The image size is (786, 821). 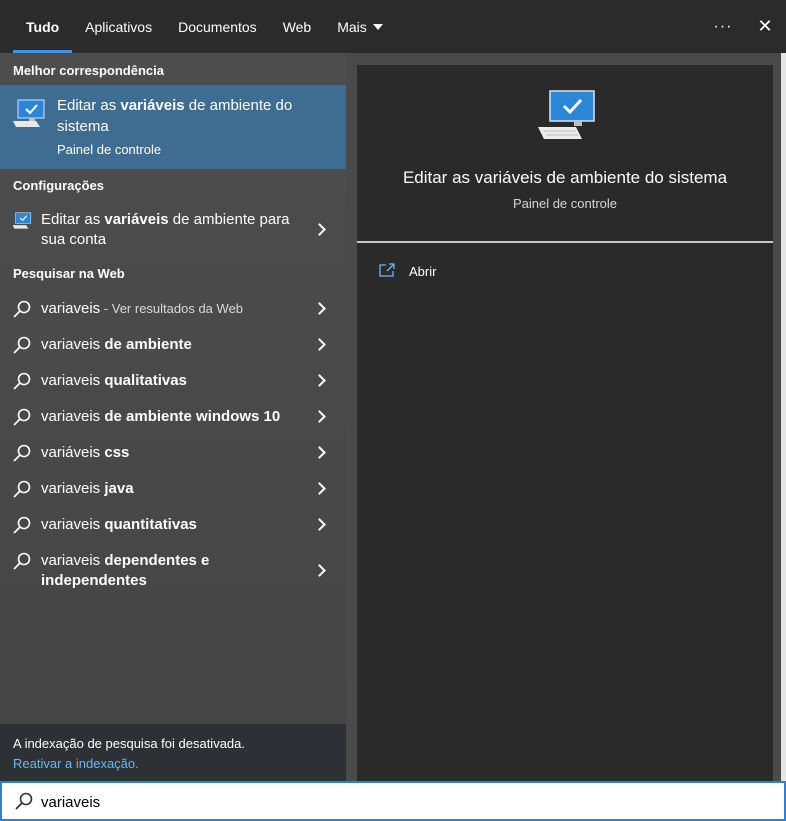 I want to click on web-result-label: variaveis de ambiente, so click(x=116, y=344).